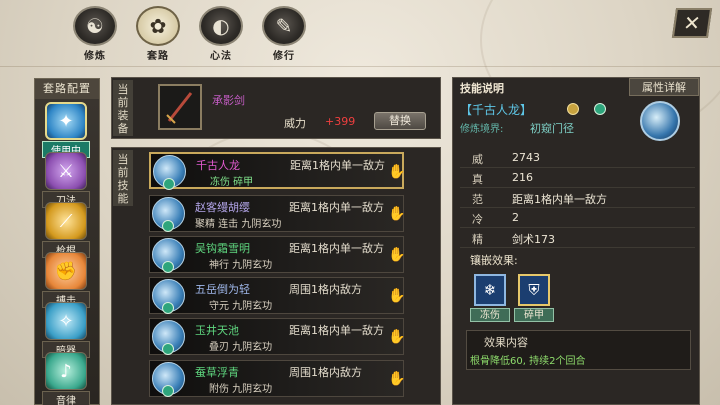  What do you see at coordinates (577, 178) in the screenshot?
I see `stat-row: 真 216` at bounding box center [577, 178].